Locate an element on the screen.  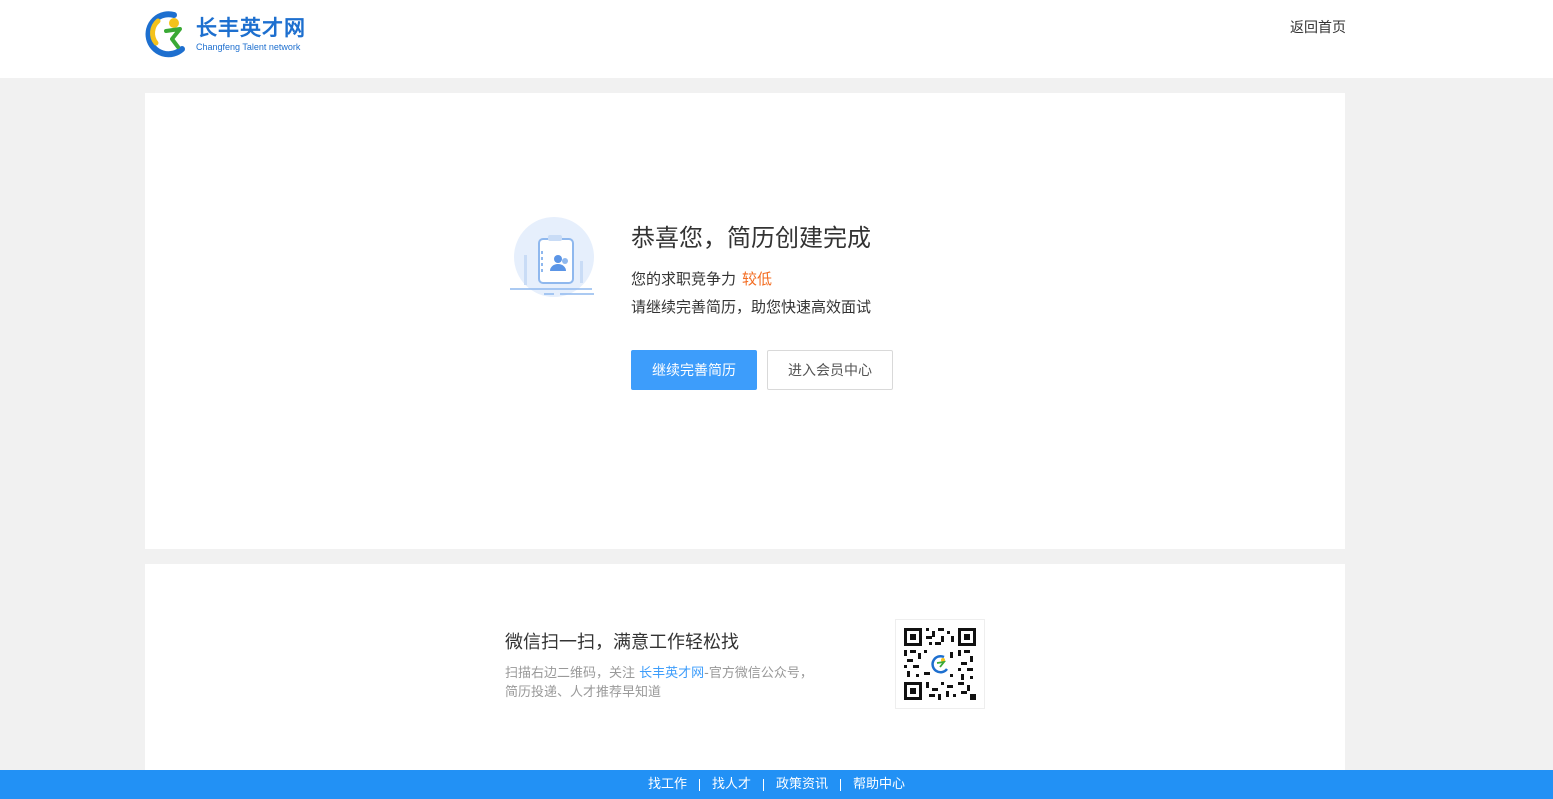
footer-link-policy-news: 政策资讯 is located at coordinates (802, 784).